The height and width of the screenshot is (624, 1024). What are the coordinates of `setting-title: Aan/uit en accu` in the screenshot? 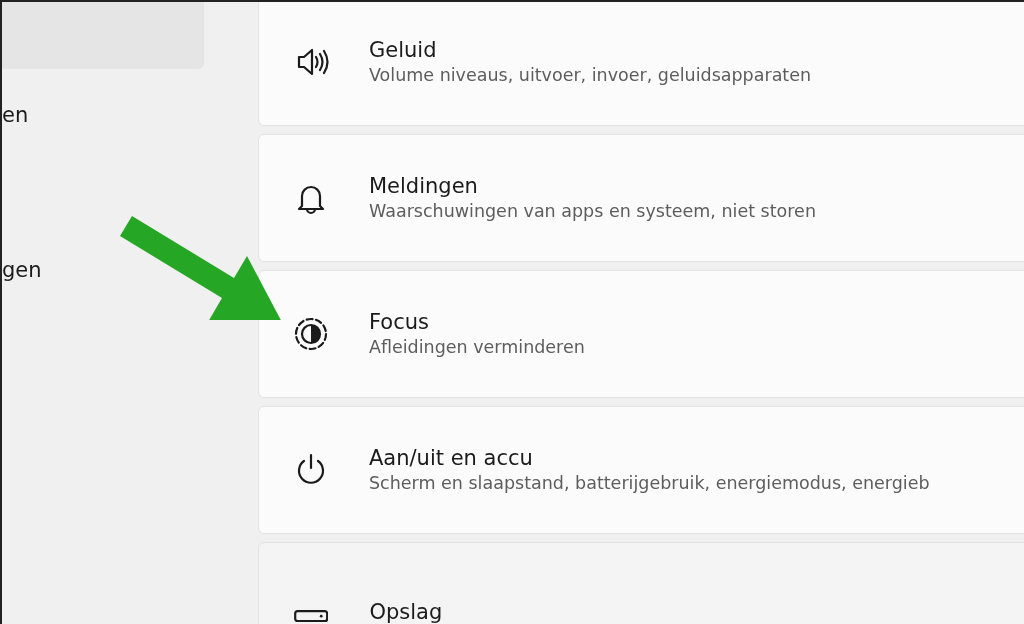 It's located at (451, 458).